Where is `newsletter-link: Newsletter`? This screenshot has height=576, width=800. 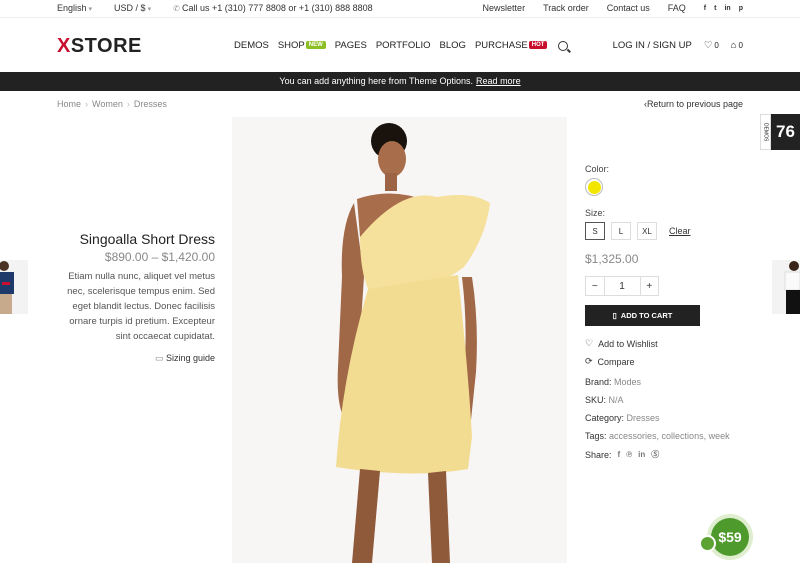
newsletter-link: Newsletter is located at coordinates (504, 8).